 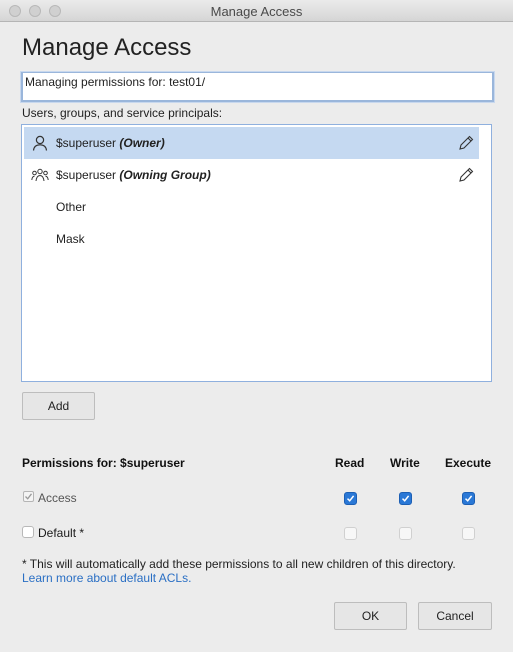 I want to click on add-button: Add, so click(x=58, y=406).